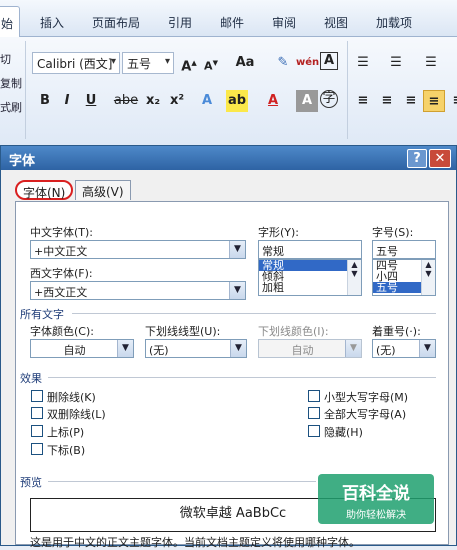 This screenshot has height=550, width=457. Describe the element at coordinates (283, 63) in the screenshot. I see `phonetic-guide-icon: ✎` at that location.